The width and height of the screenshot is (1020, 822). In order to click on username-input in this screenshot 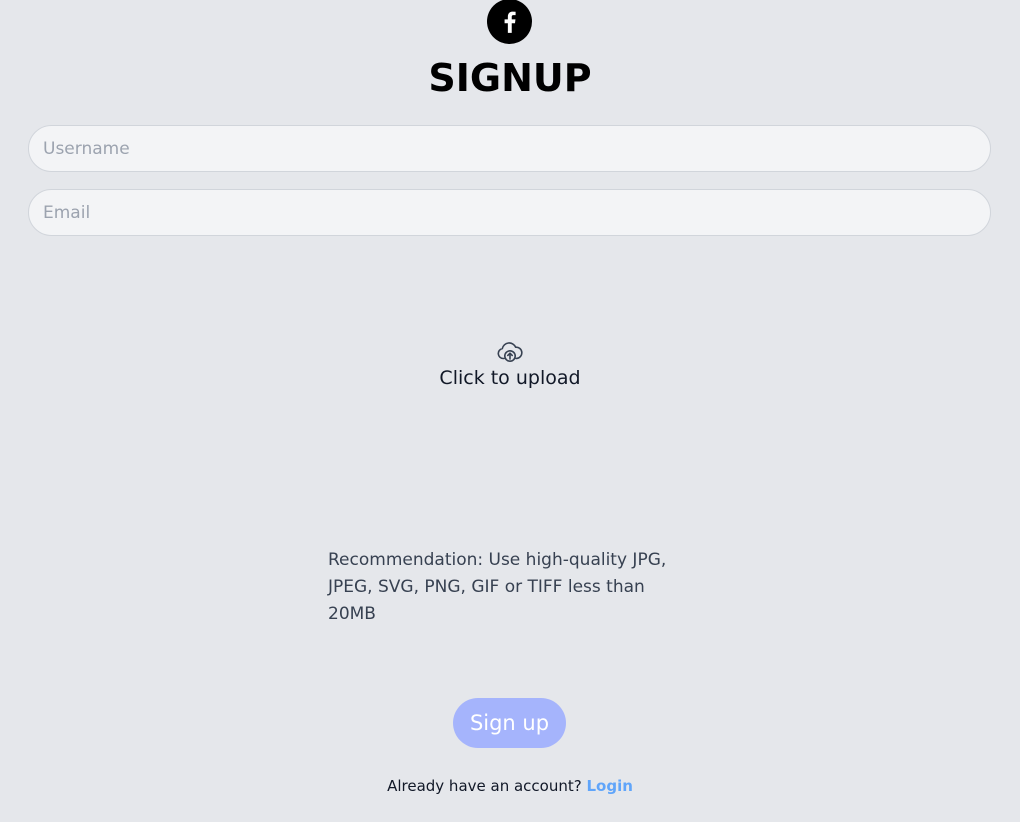, I will do `click(509, 148)`.